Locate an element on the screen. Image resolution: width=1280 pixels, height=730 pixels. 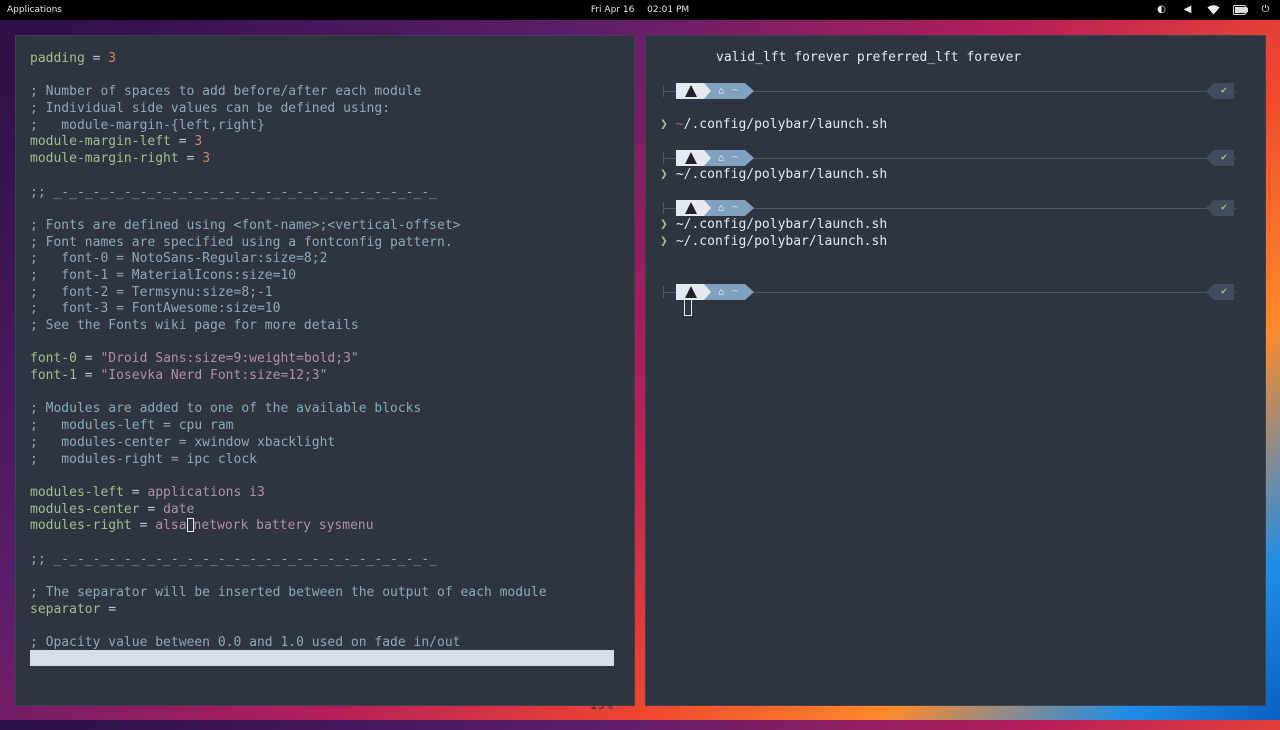
home-icon: ⌂ is located at coordinates (721, 292).